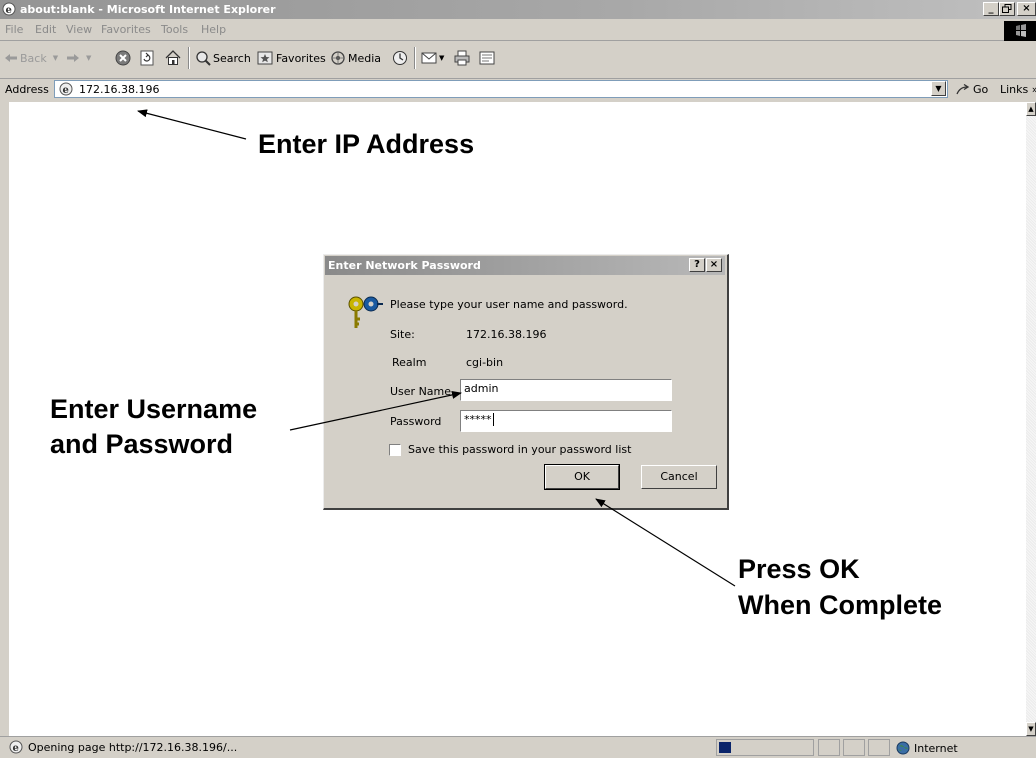  Describe the element at coordinates (395, 450) in the screenshot. I see `save-password-checkbox` at that location.